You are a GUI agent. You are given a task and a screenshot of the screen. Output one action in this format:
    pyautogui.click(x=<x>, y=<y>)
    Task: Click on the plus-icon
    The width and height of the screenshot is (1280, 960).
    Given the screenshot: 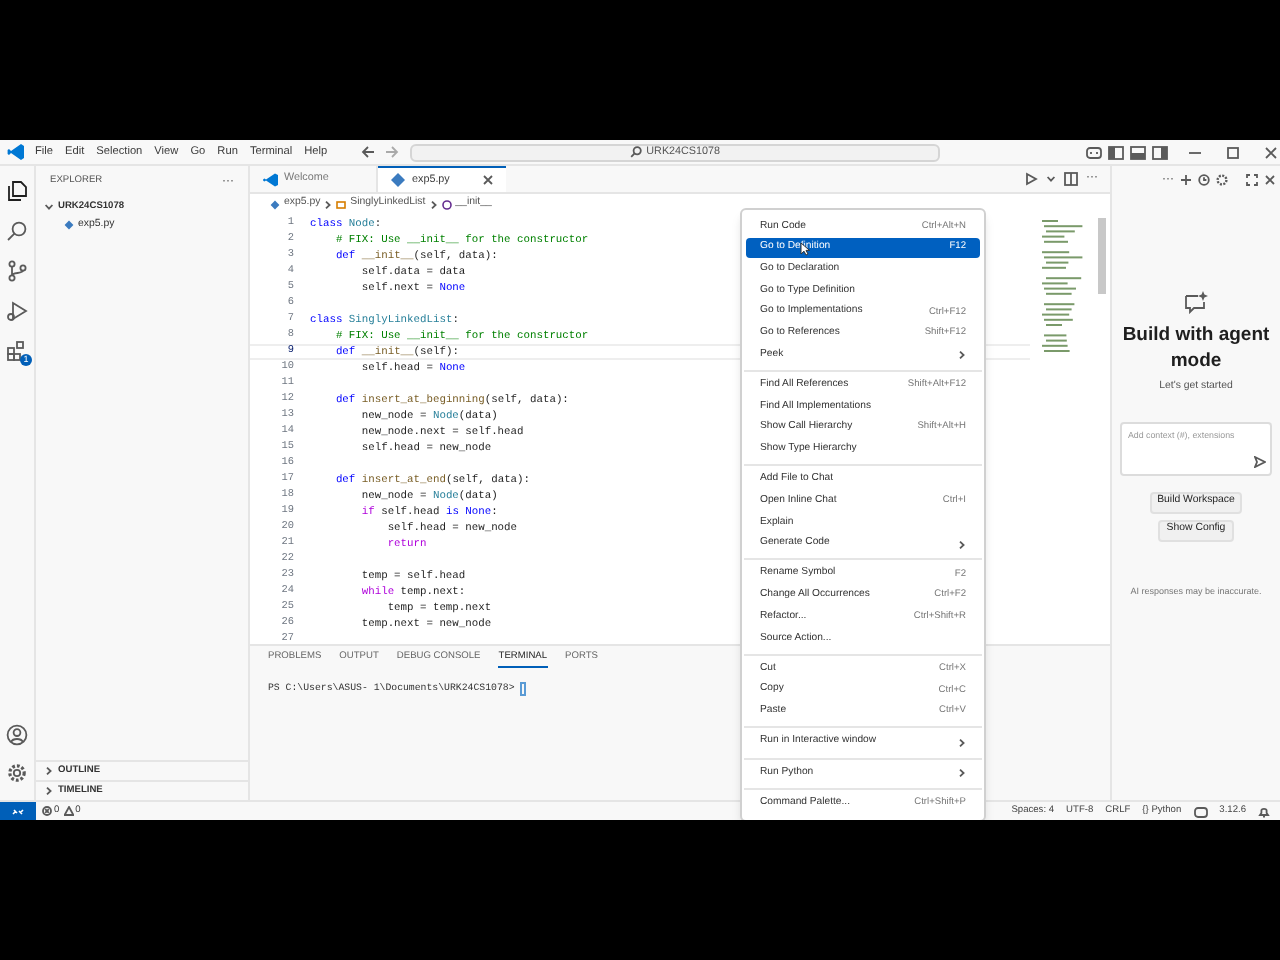 What is the action you would take?
    pyautogui.click(x=1186, y=180)
    